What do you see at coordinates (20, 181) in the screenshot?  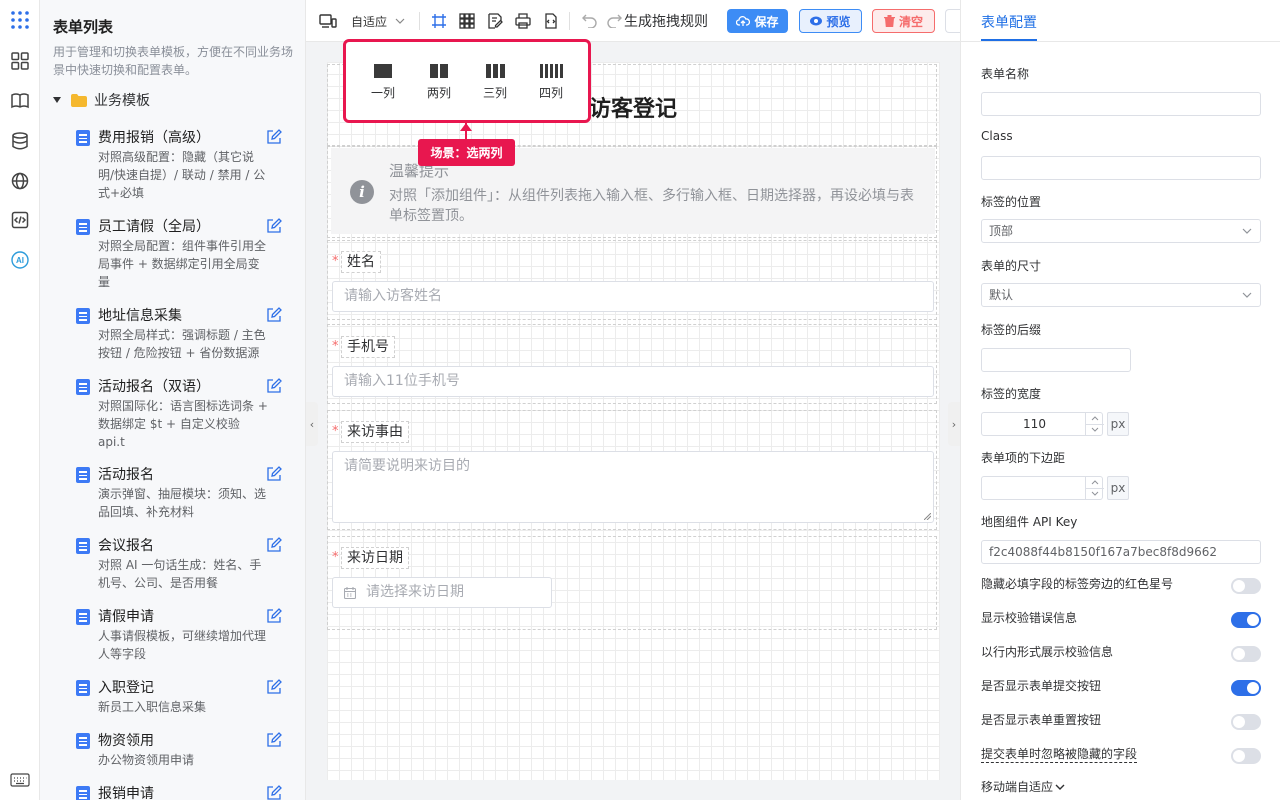 I see `globe-icon` at bounding box center [20, 181].